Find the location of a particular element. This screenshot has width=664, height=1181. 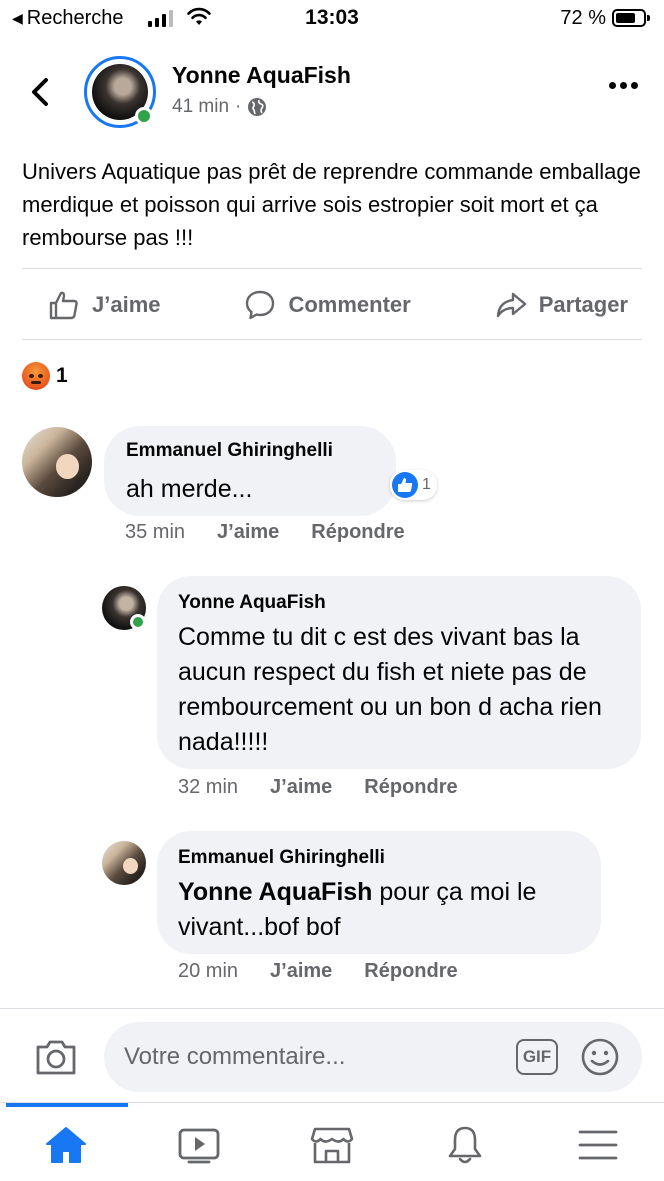

like-button: J’aime is located at coordinates (104, 305).